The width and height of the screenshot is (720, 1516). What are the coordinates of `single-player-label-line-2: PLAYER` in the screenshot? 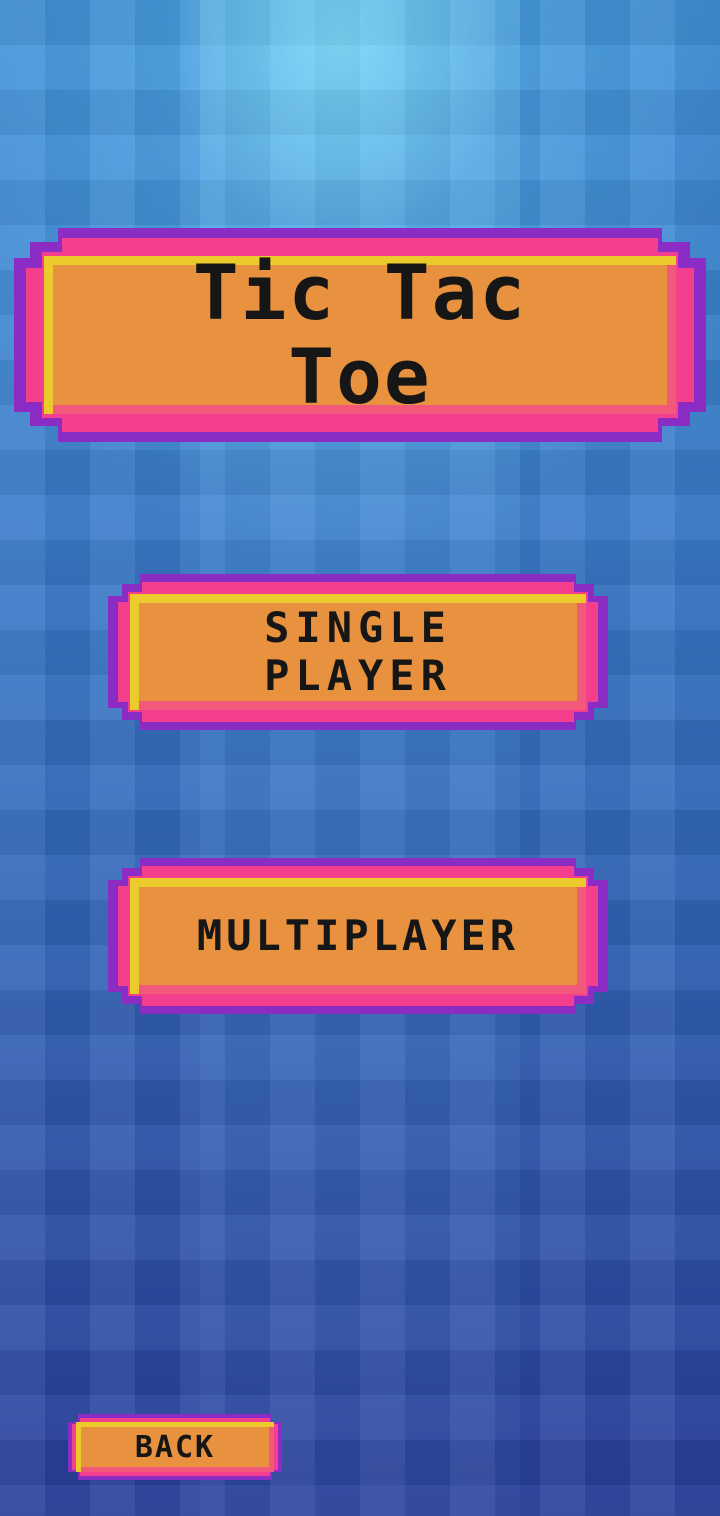 It's located at (358, 675).